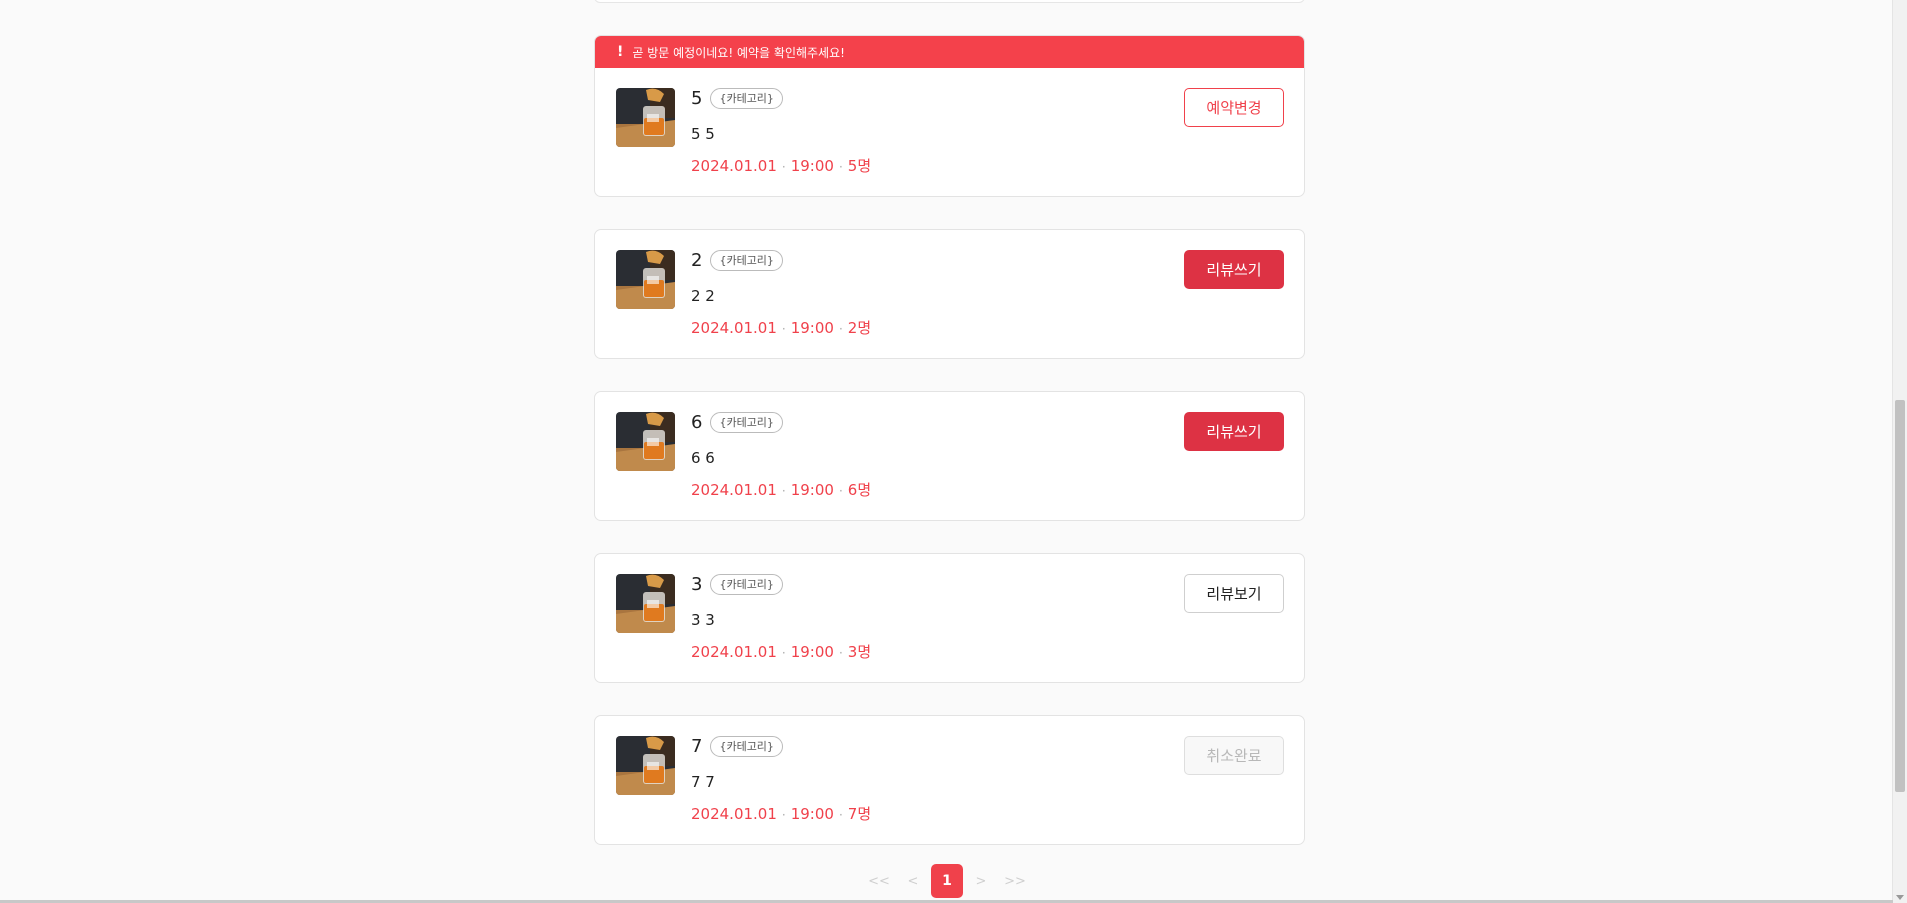 The height and width of the screenshot is (903, 1907). I want to click on scroll-down-arrow-icon, so click(1900, 897).